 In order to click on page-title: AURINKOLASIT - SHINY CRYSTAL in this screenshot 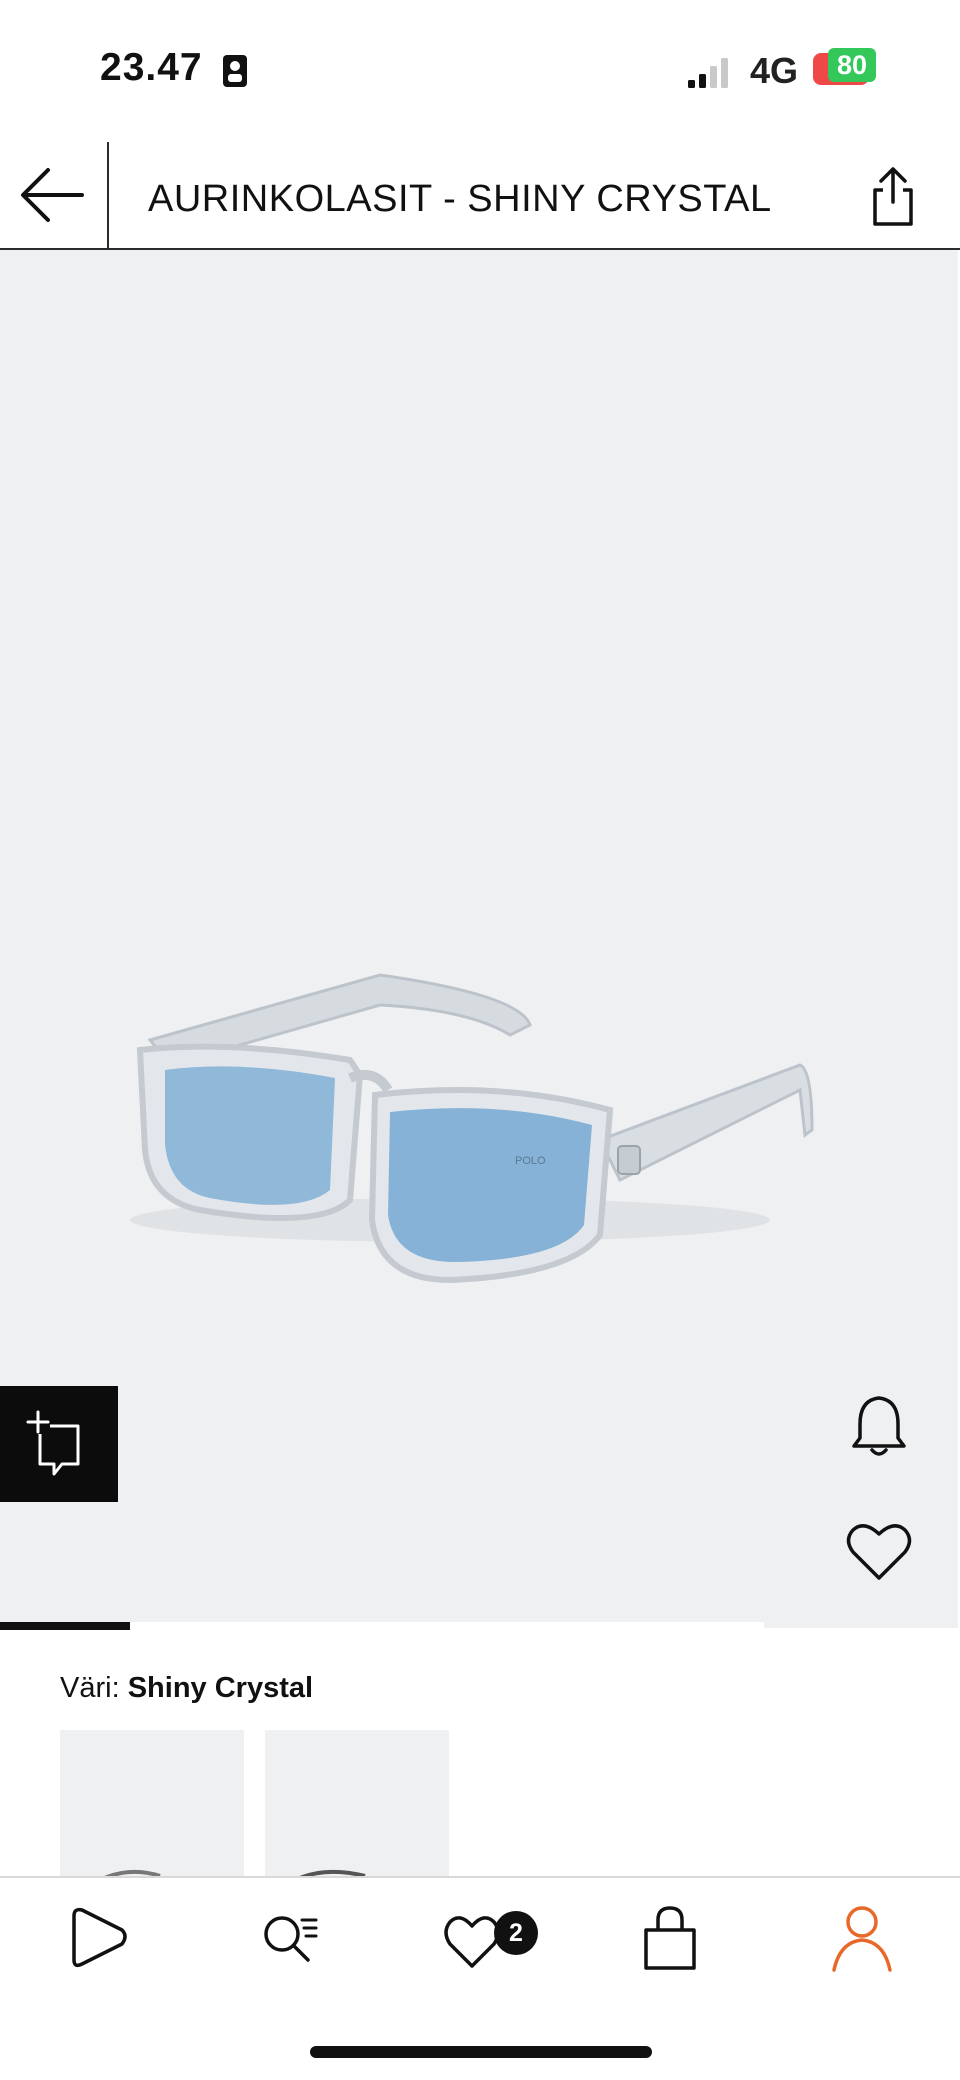, I will do `click(460, 199)`.